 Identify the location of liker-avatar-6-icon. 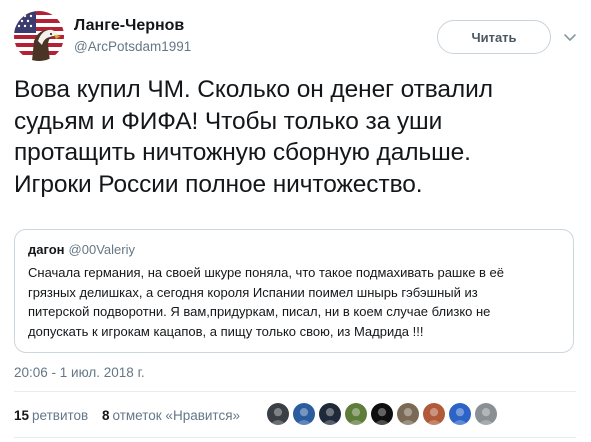
(408, 414).